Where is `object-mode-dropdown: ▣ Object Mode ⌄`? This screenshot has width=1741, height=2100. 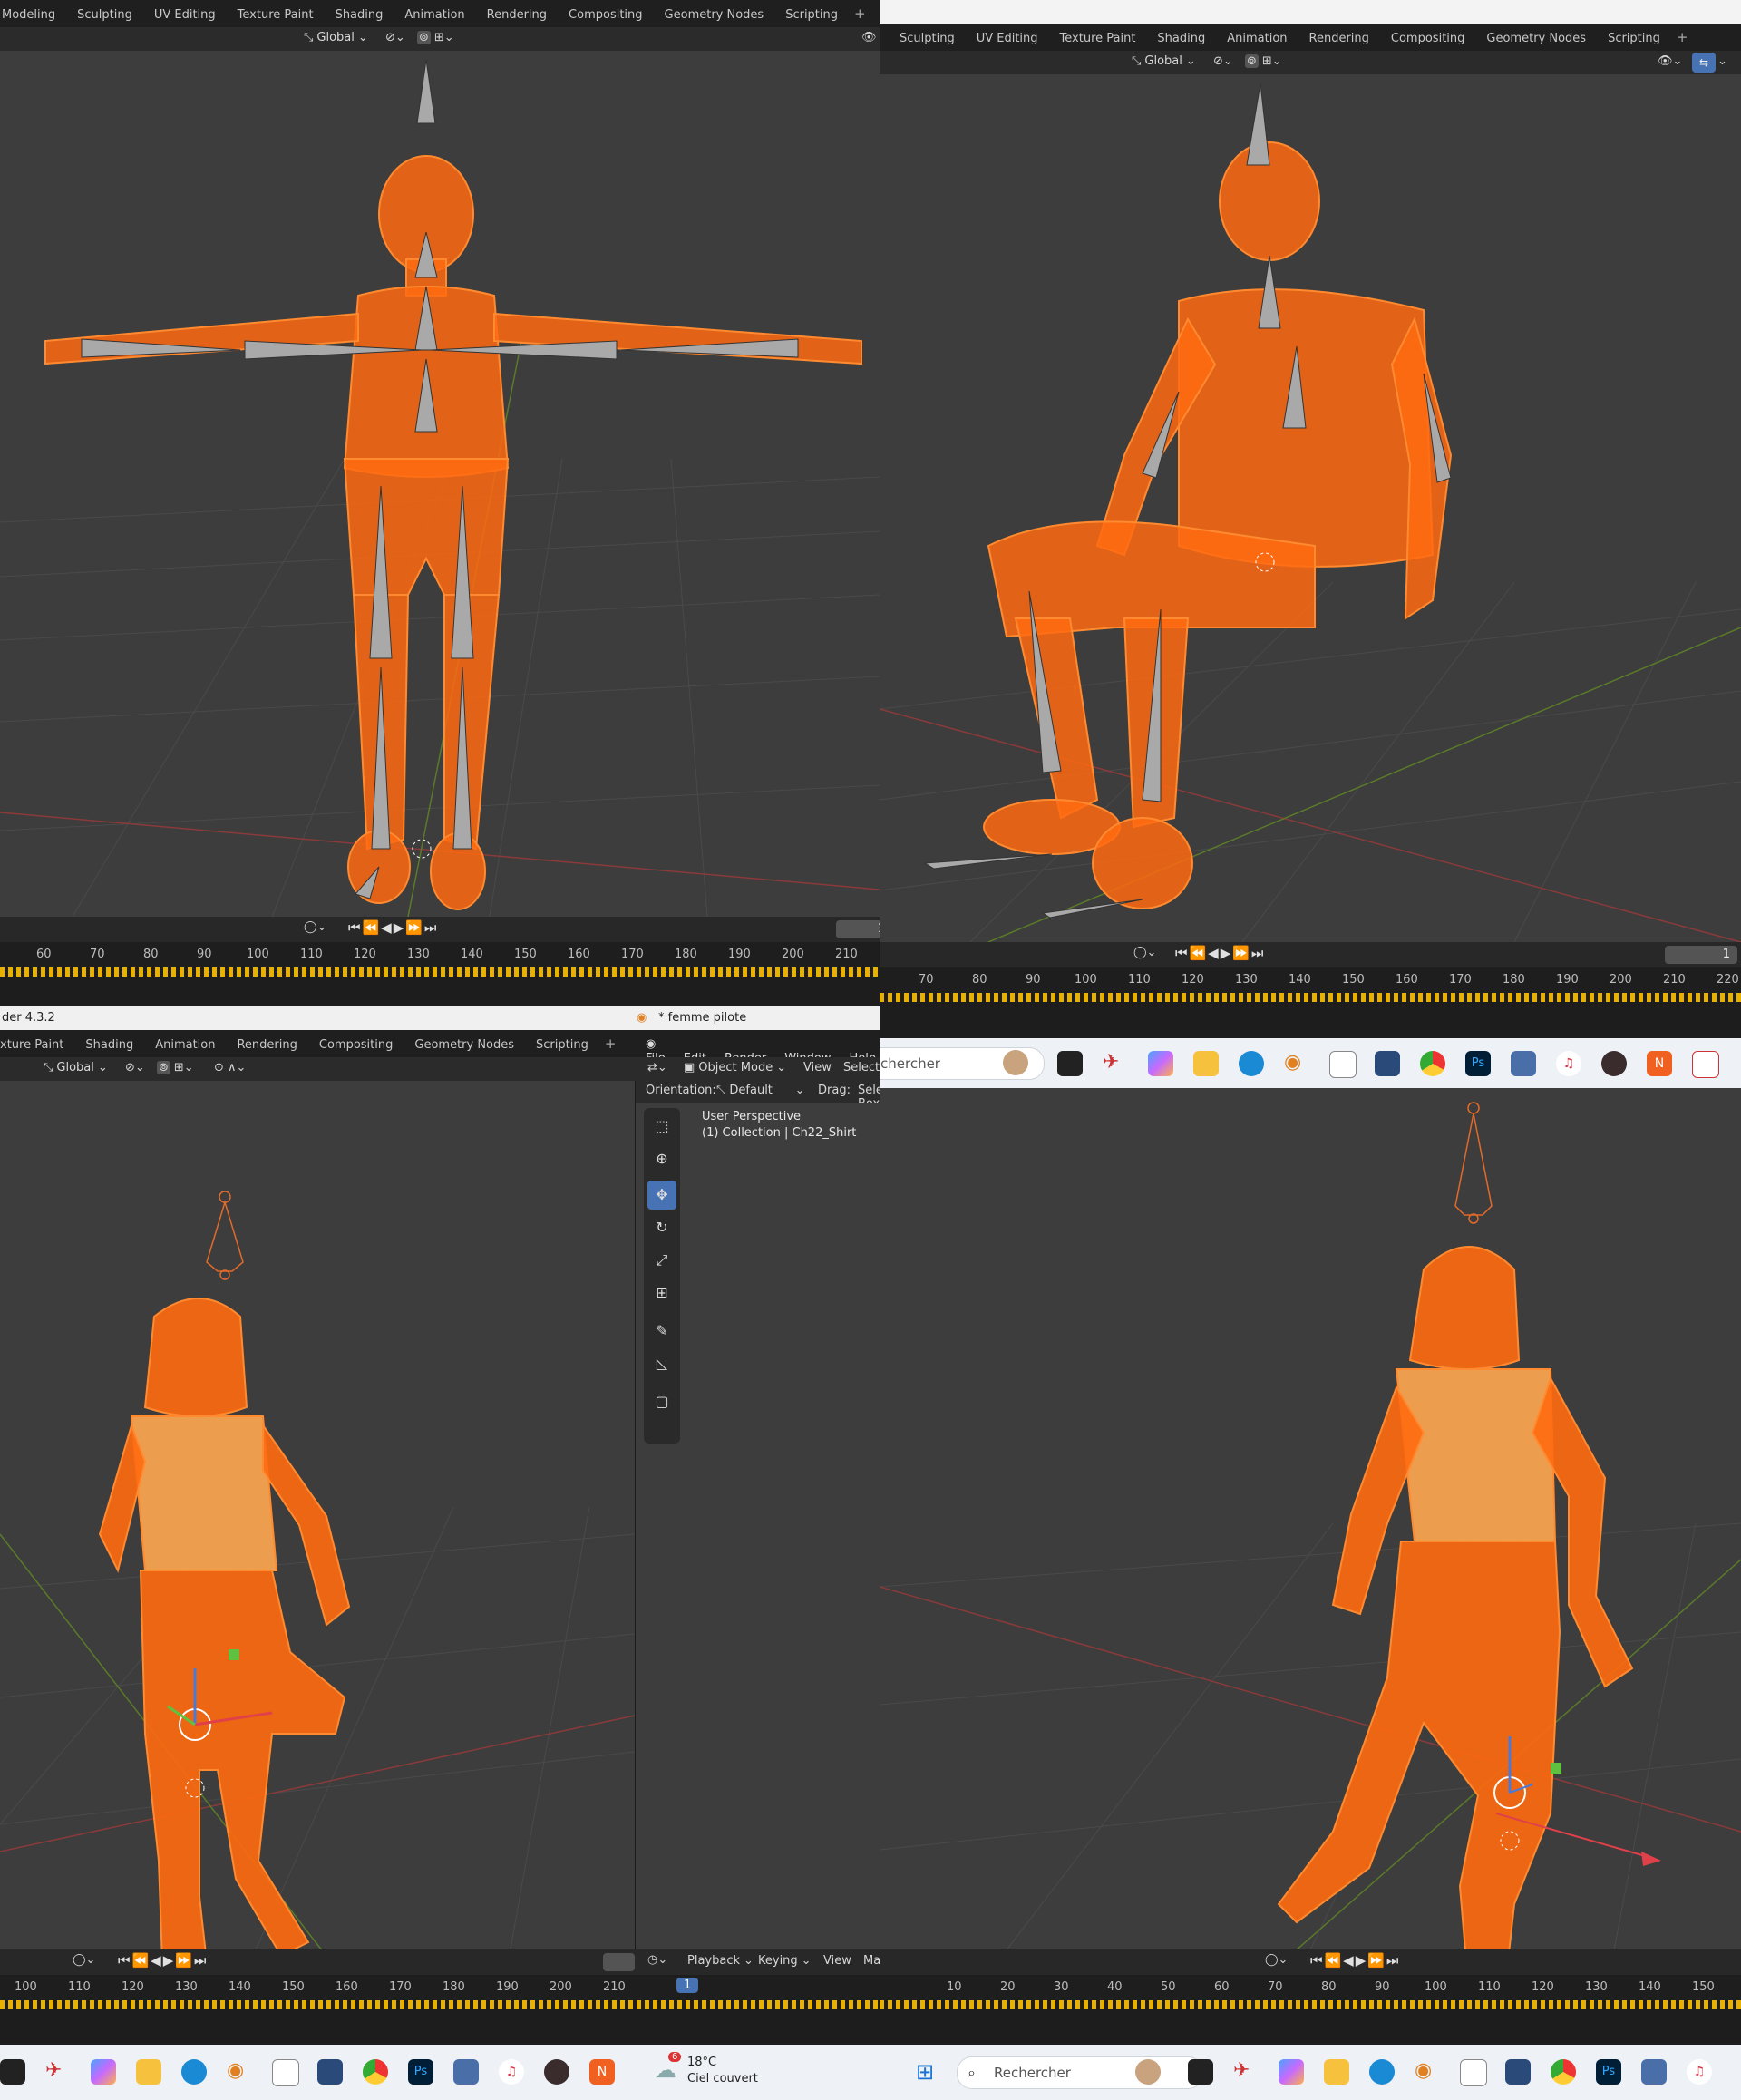 object-mode-dropdown: ▣ Object Mode ⌄ is located at coordinates (735, 1067).